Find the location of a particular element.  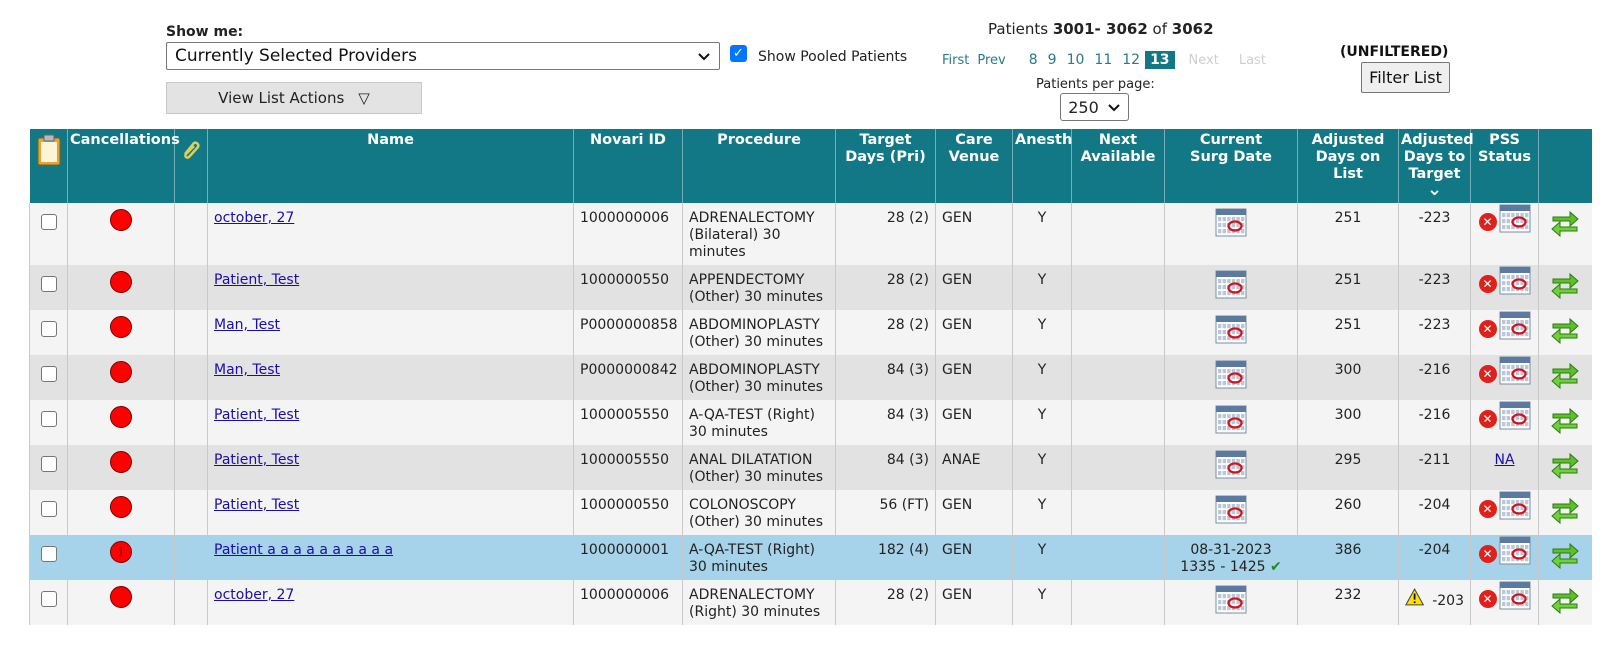

pager-page: 11 is located at coordinates (1103, 60).